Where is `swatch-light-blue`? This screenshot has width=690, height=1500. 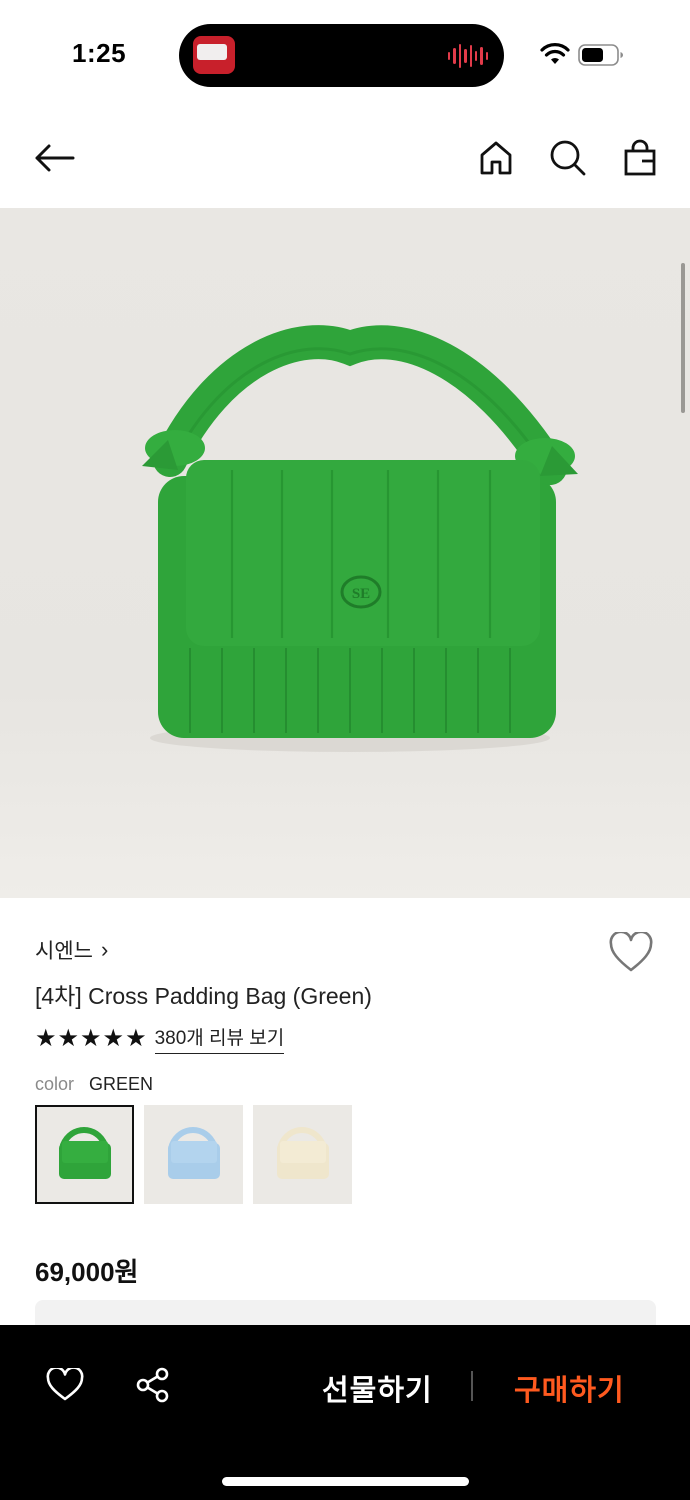 swatch-light-blue is located at coordinates (193, 1154).